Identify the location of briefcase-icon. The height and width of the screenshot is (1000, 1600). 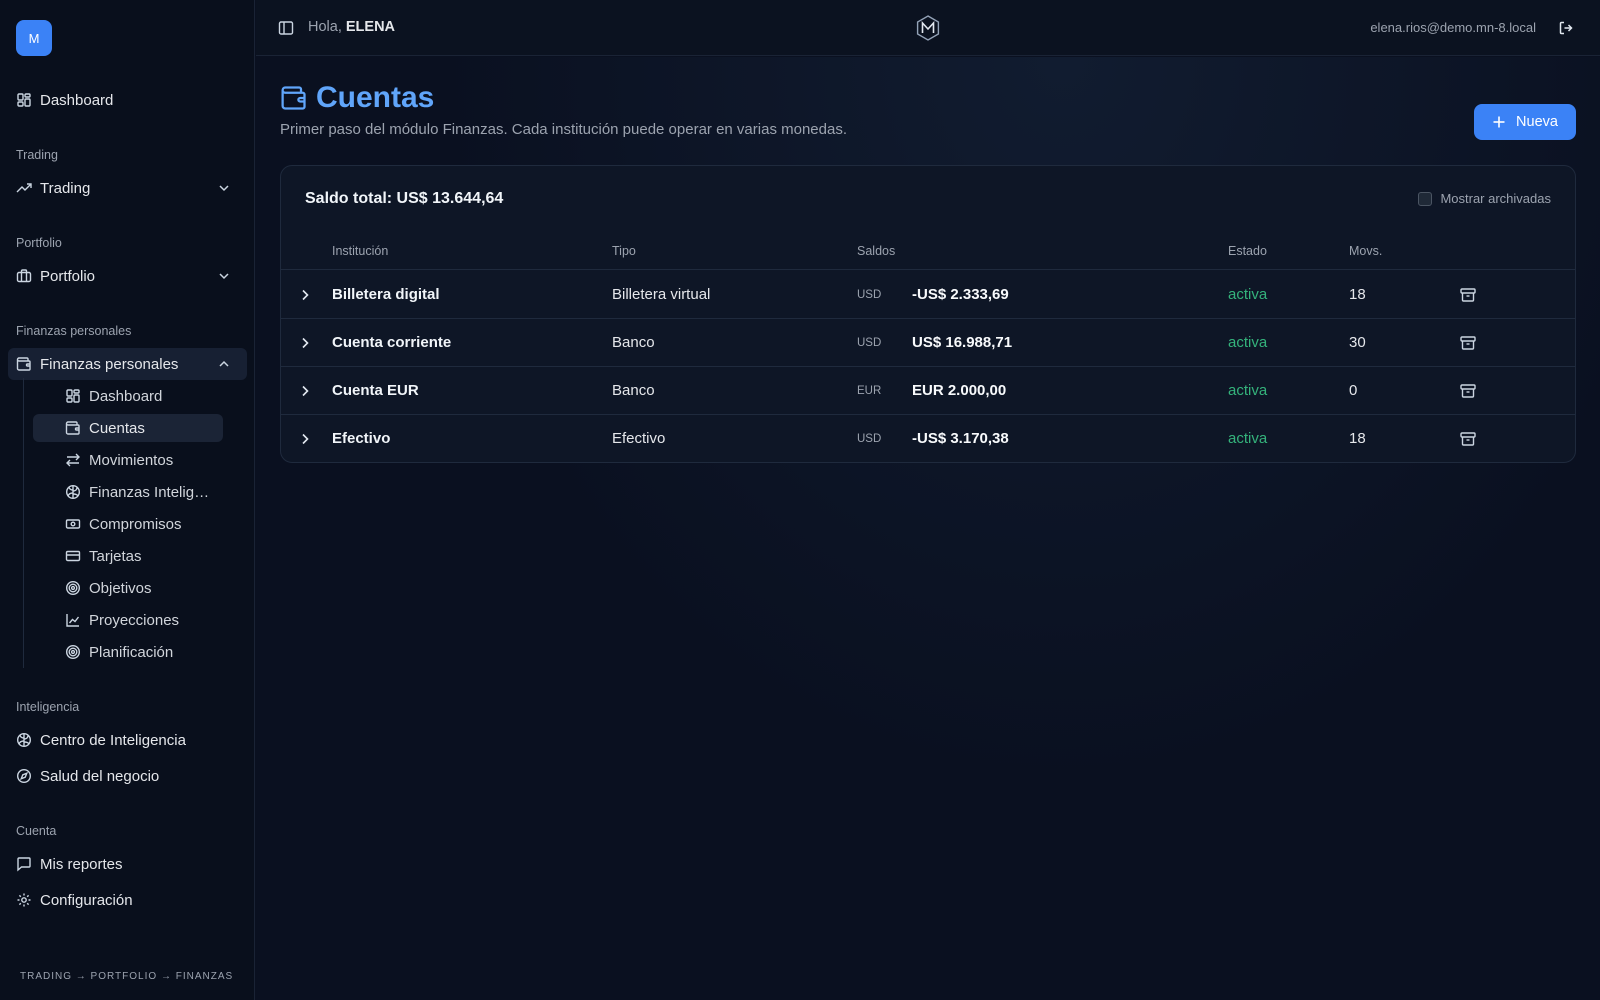
(24, 276).